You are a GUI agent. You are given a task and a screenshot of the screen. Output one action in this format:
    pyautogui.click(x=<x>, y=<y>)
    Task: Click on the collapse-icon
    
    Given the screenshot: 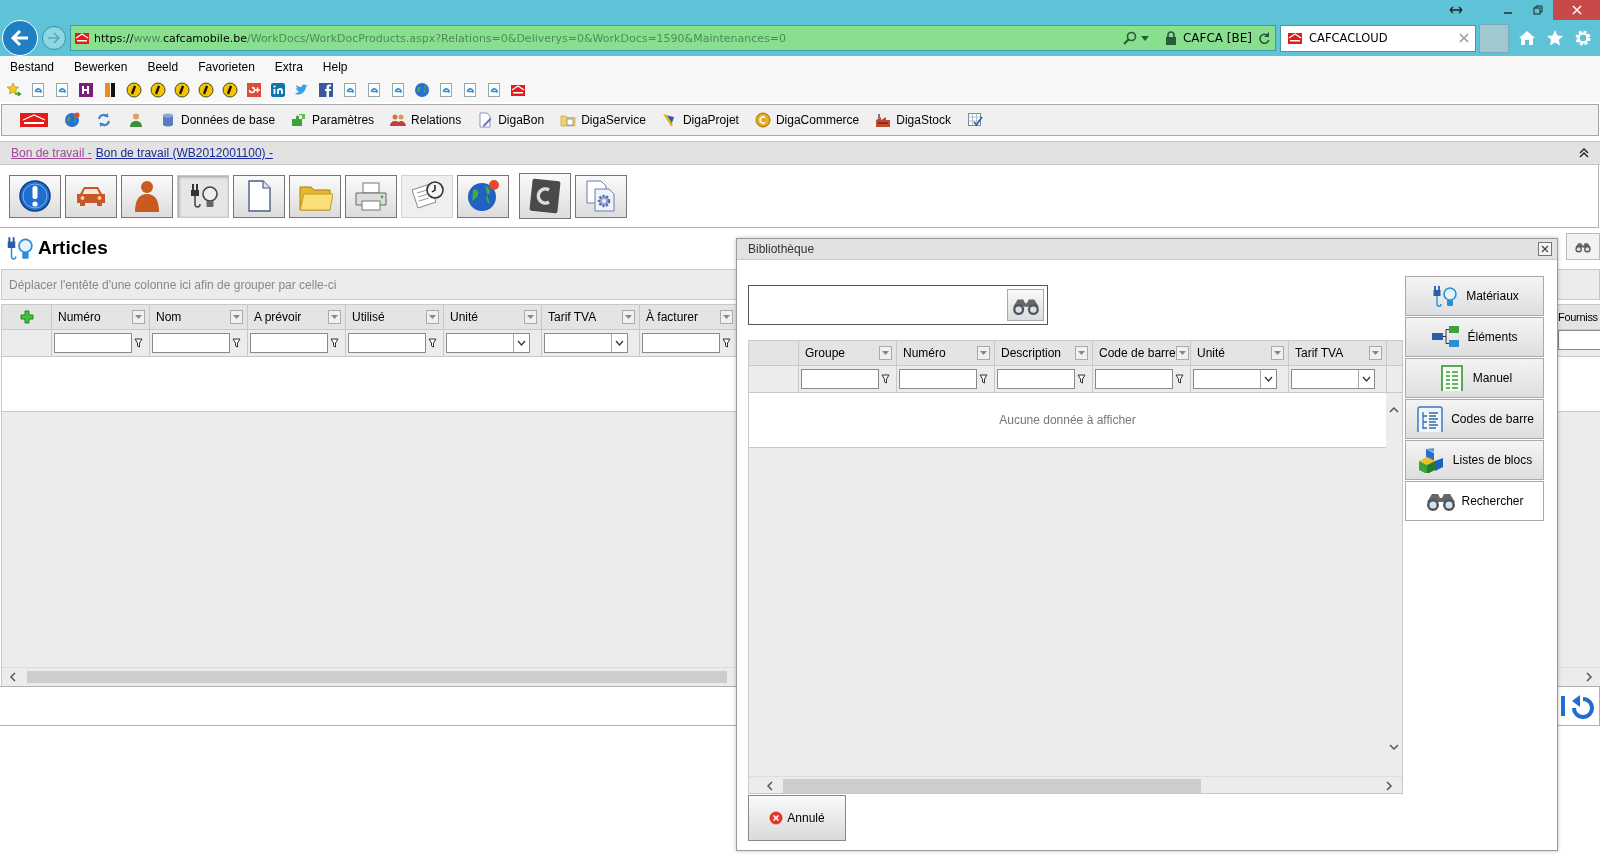 What is the action you would take?
    pyautogui.click(x=1584, y=153)
    